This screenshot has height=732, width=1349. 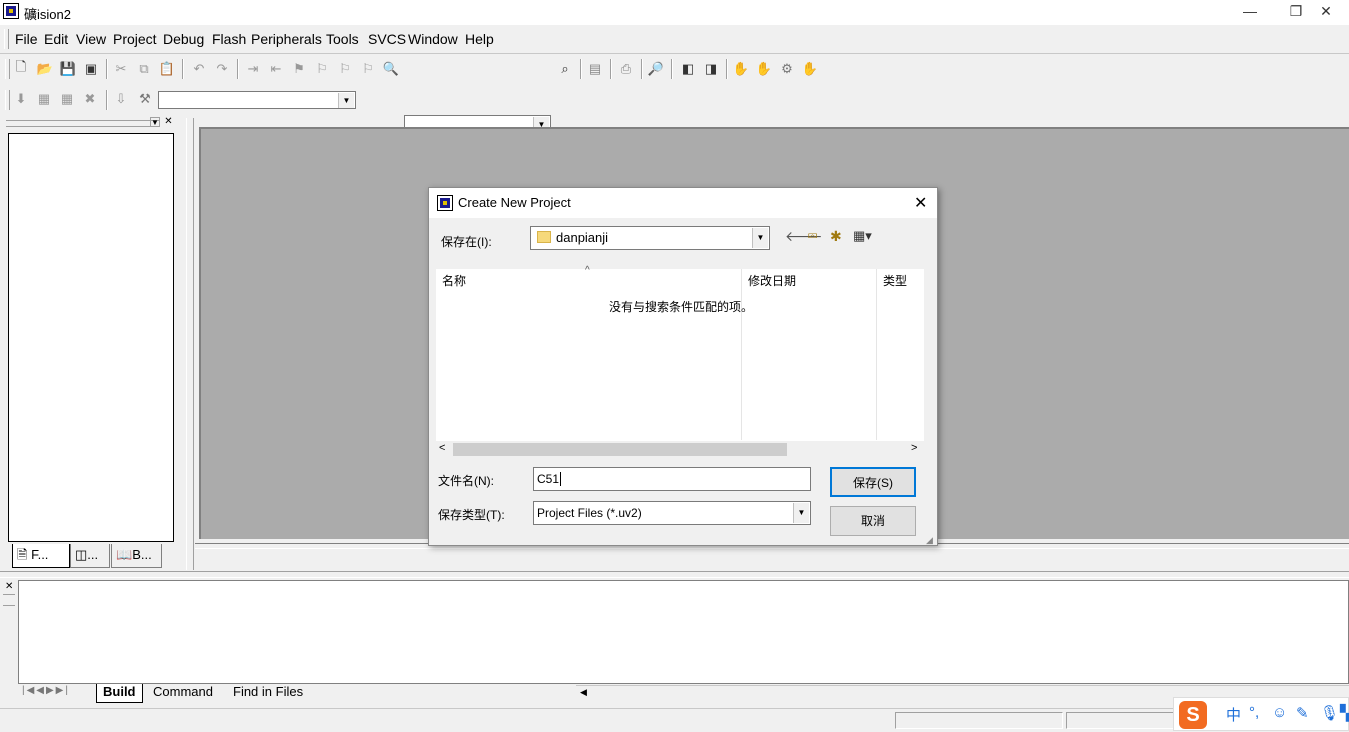 I want to click on voice-input-icon: 🎙, so click(x=1329, y=713).